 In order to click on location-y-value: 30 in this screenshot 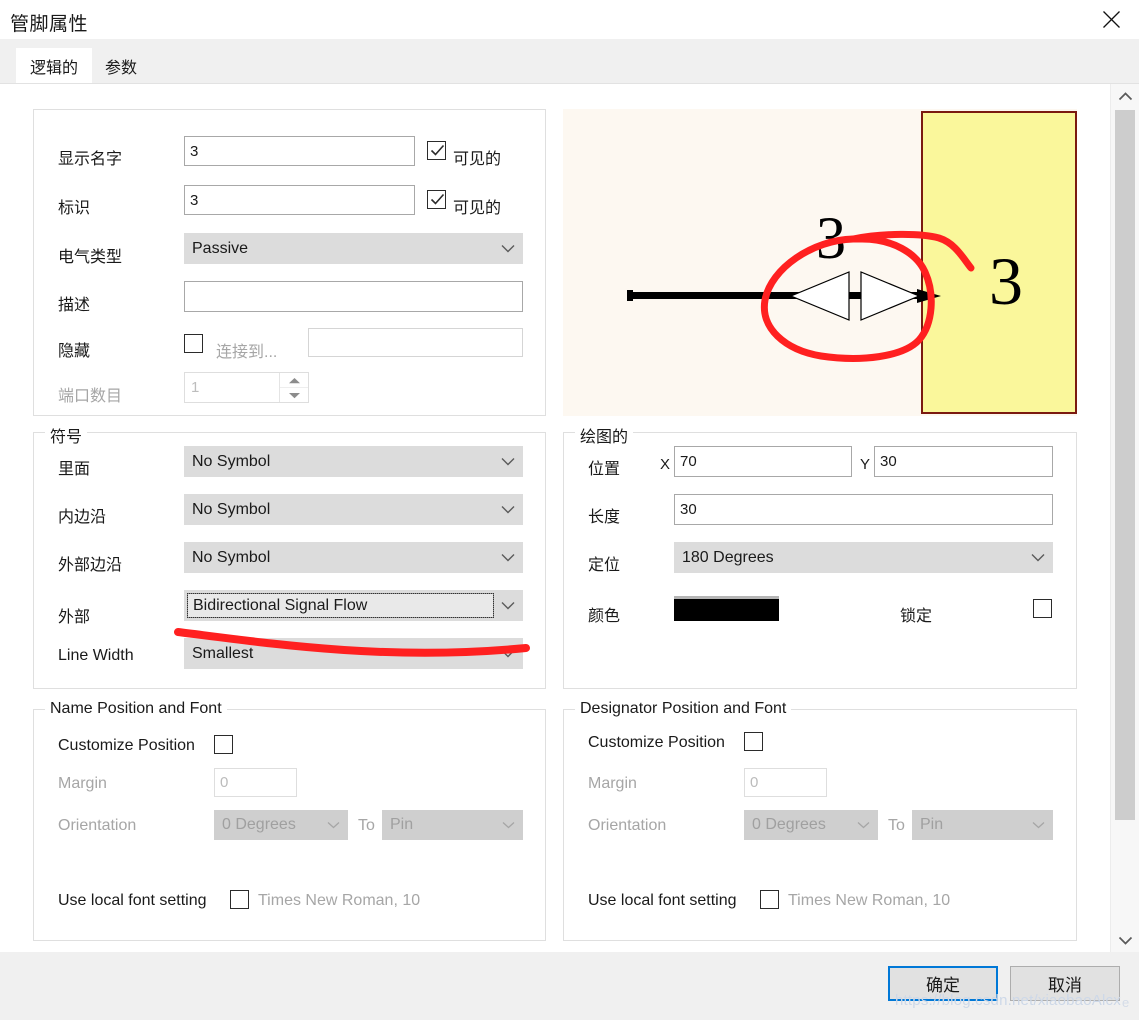, I will do `click(888, 461)`.